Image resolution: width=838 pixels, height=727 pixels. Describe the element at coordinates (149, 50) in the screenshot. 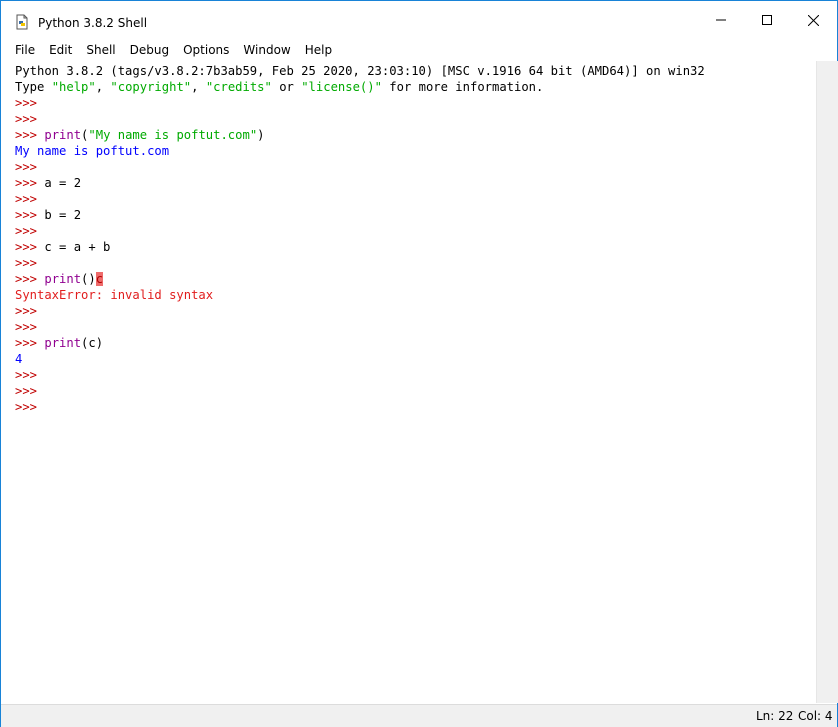

I see `menu-debug: Debug` at that location.